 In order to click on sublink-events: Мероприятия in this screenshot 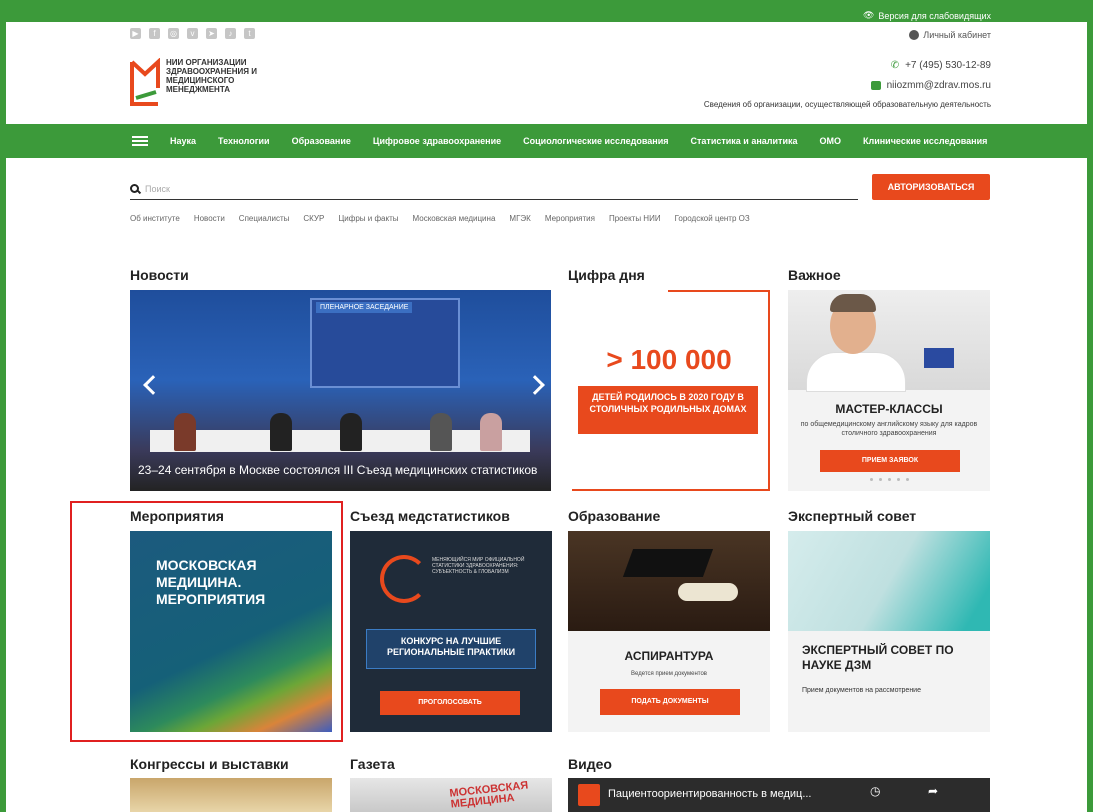, I will do `click(570, 218)`.